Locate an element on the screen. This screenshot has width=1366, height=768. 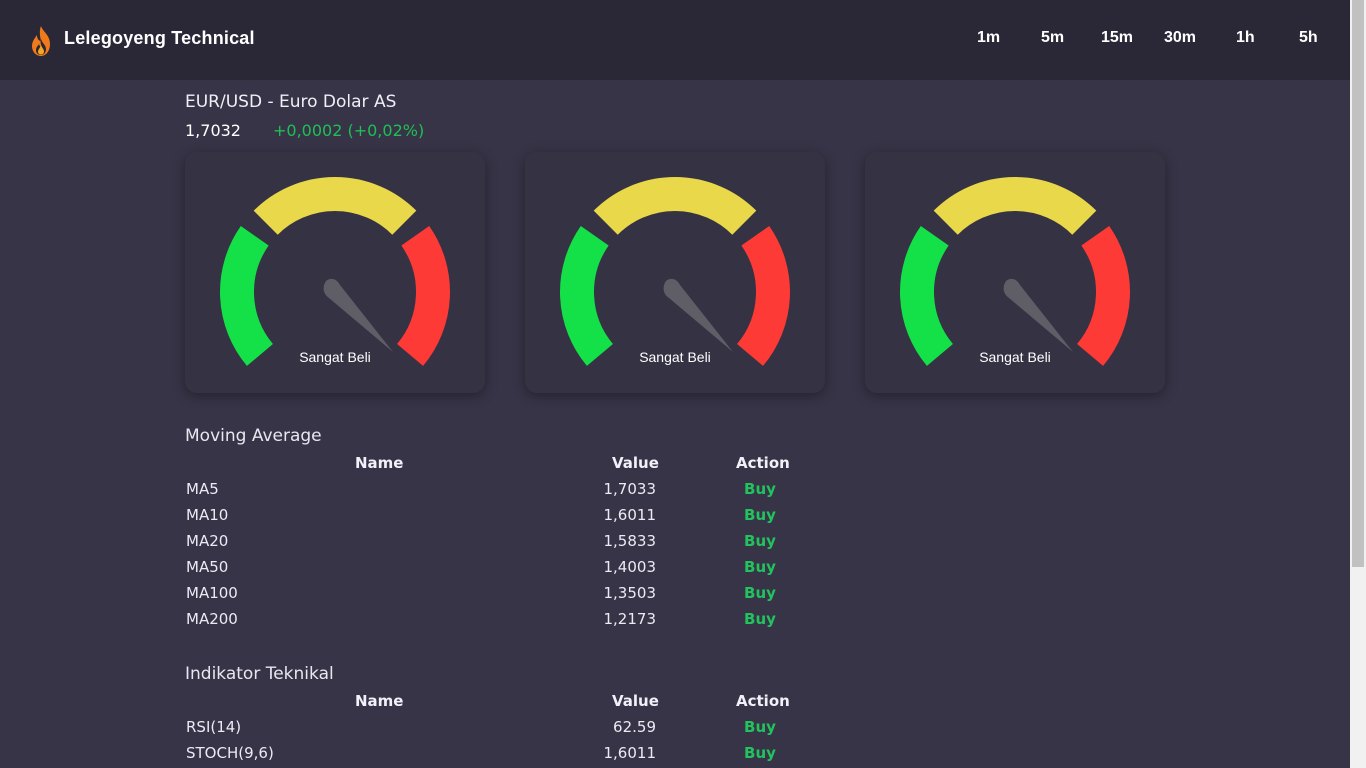
flame-icon is located at coordinates (41, 41).